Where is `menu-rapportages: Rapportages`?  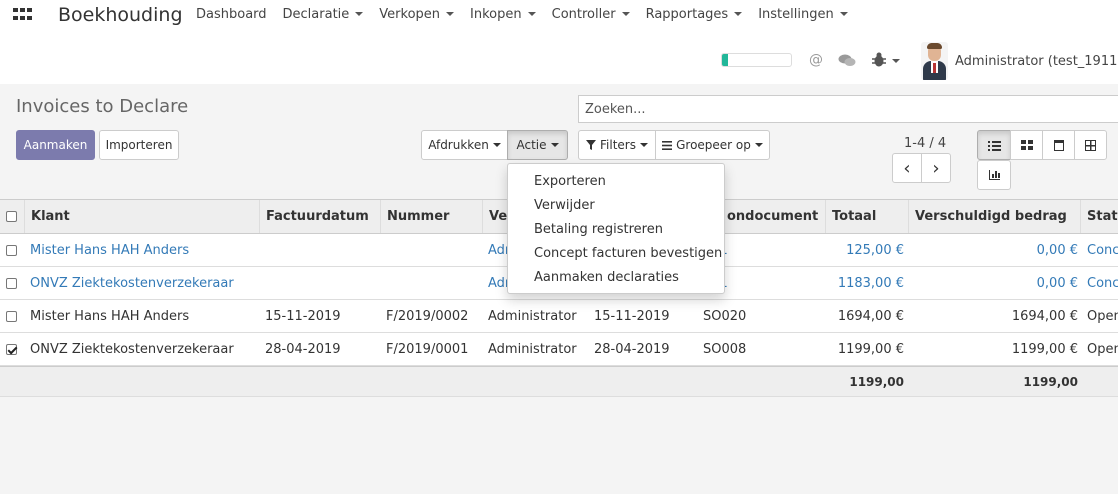 menu-rapportages: Rapportages is located at coordinates (694, 14).